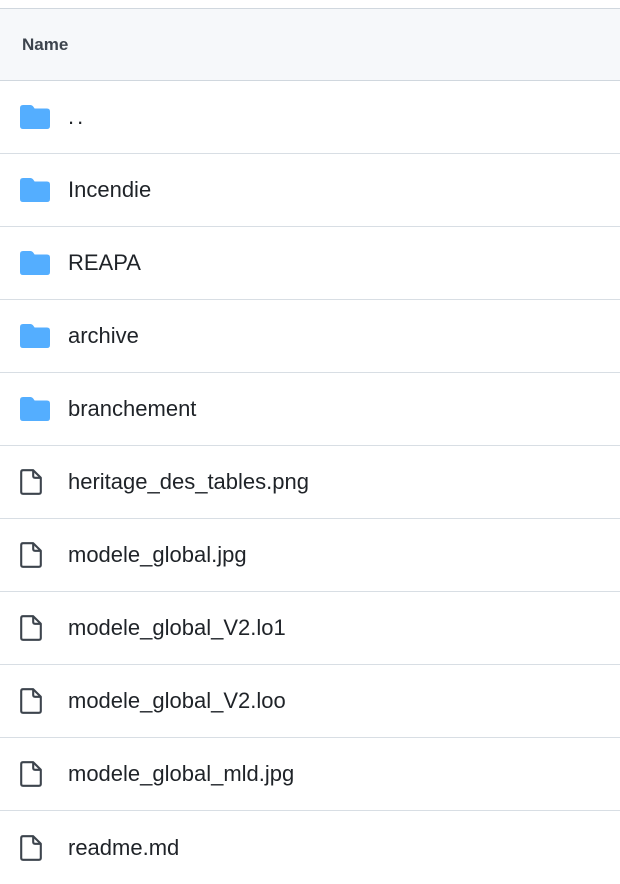 The width and height of the screenshot is (620, 884). Describe the element at coordinates (310, 628) in the screenshot. I see `file-row: modele_global_V2.lo1` at that location.